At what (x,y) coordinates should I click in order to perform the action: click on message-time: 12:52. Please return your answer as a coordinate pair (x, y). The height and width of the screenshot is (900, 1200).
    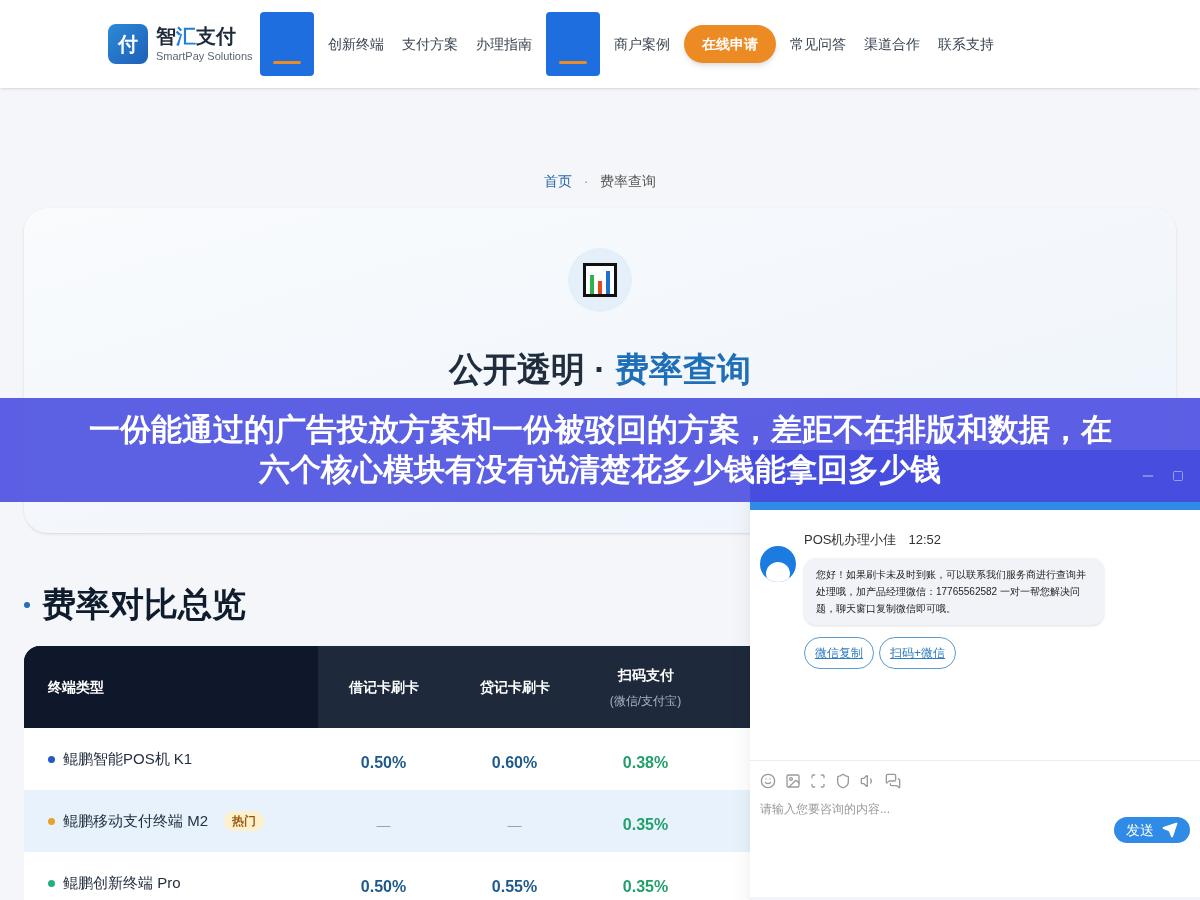
    Looking at the image, I should click on (924, 540).